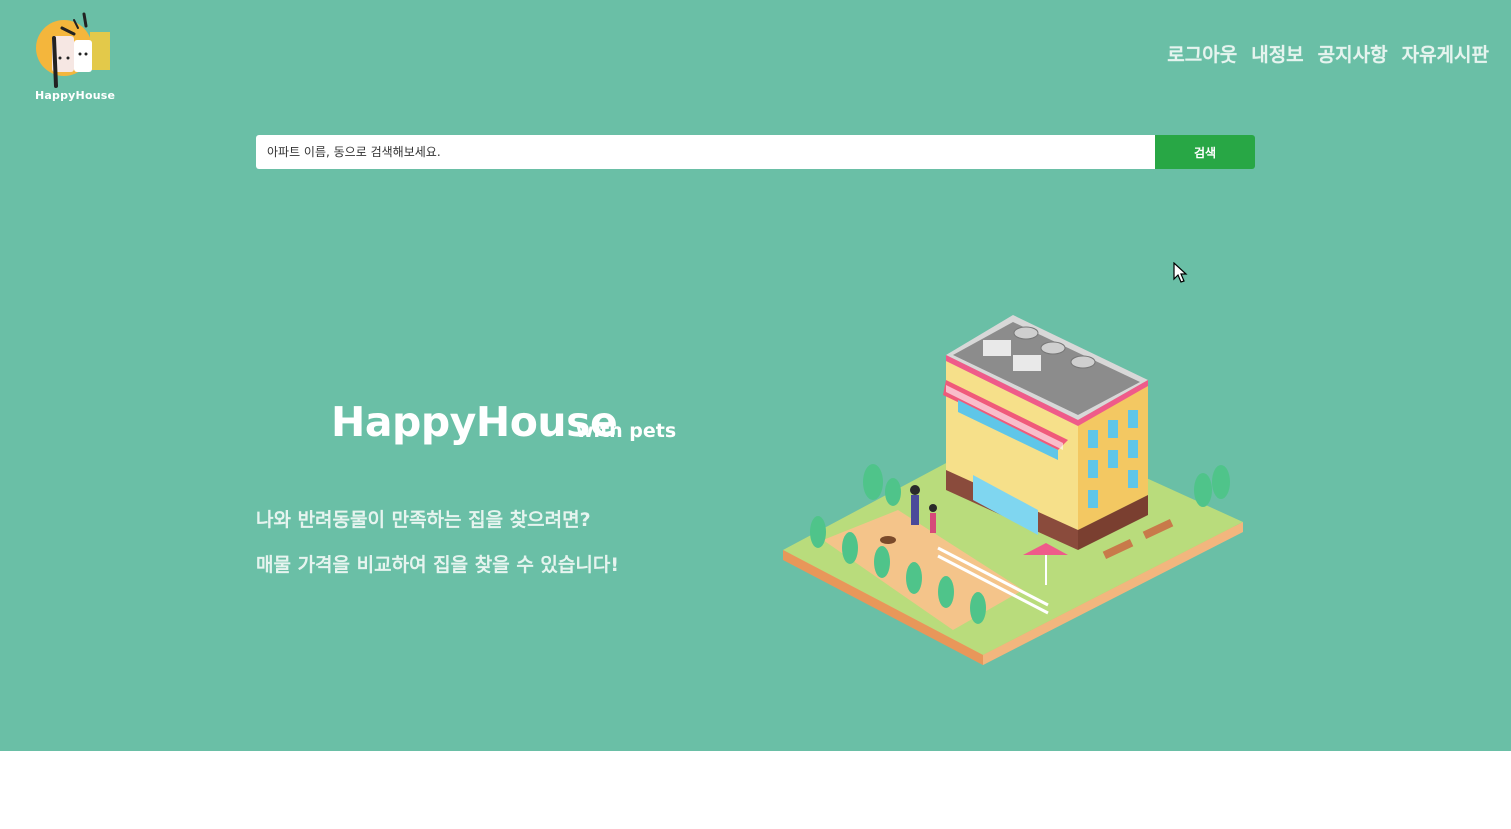 This screenshot has width=1511, height=829. I want to click on search-bar: 검색, so click(755, 152).